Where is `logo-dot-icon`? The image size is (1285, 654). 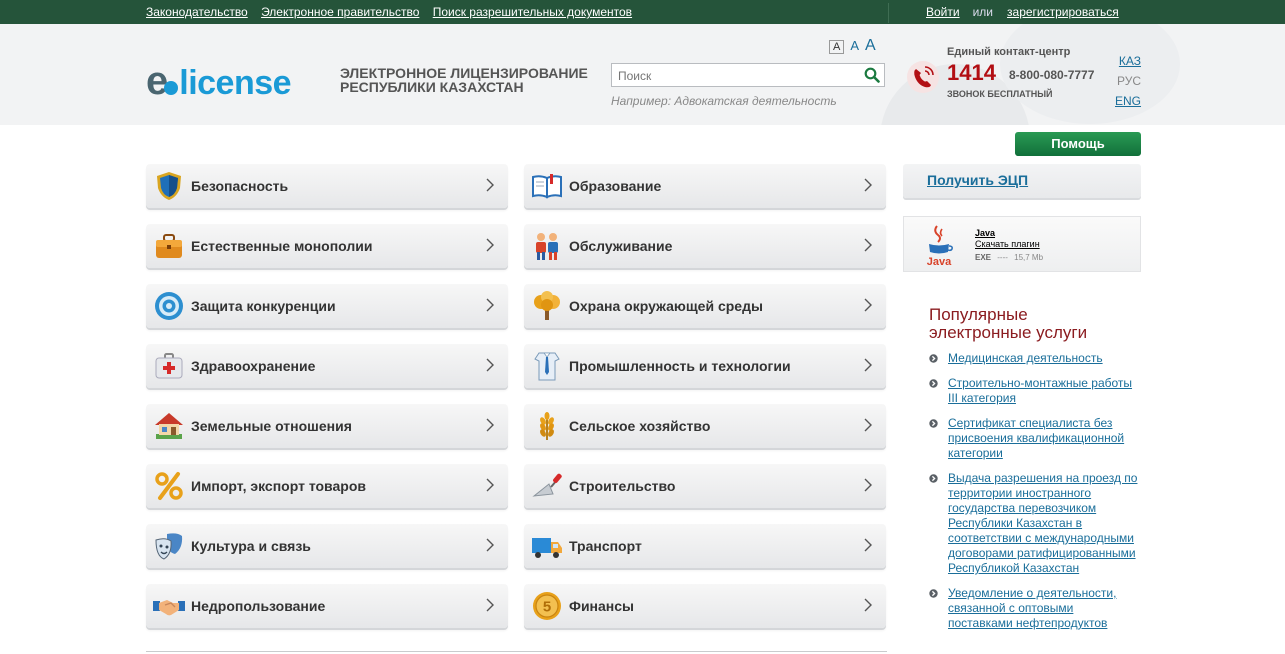 logo-dot-icon is located at coordinates (171, 88).